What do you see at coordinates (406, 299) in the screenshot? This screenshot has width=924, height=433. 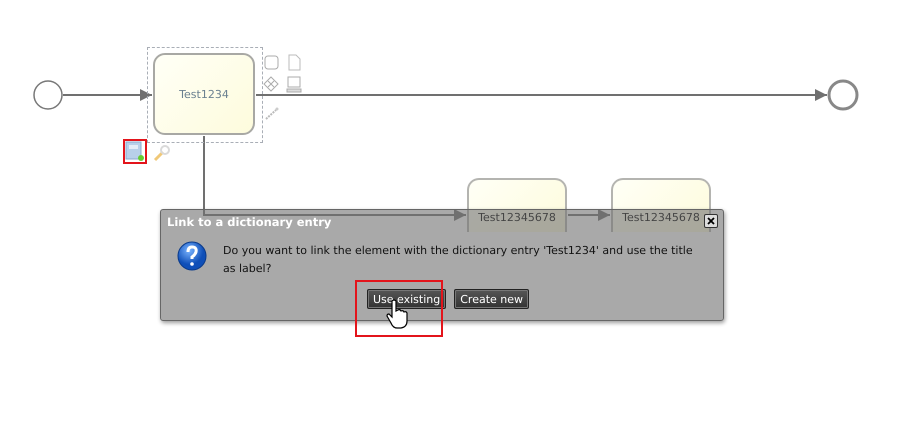 I see `dialog-button: Use existing` at bounding box center [406, 299].